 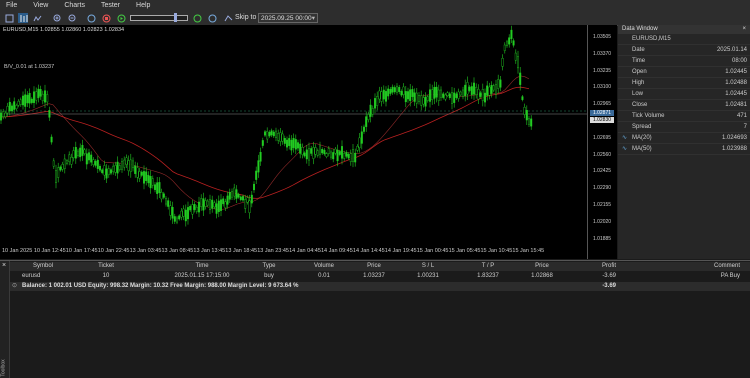 I want to click on menu-charts: Charts, so click(x=74, y=5).